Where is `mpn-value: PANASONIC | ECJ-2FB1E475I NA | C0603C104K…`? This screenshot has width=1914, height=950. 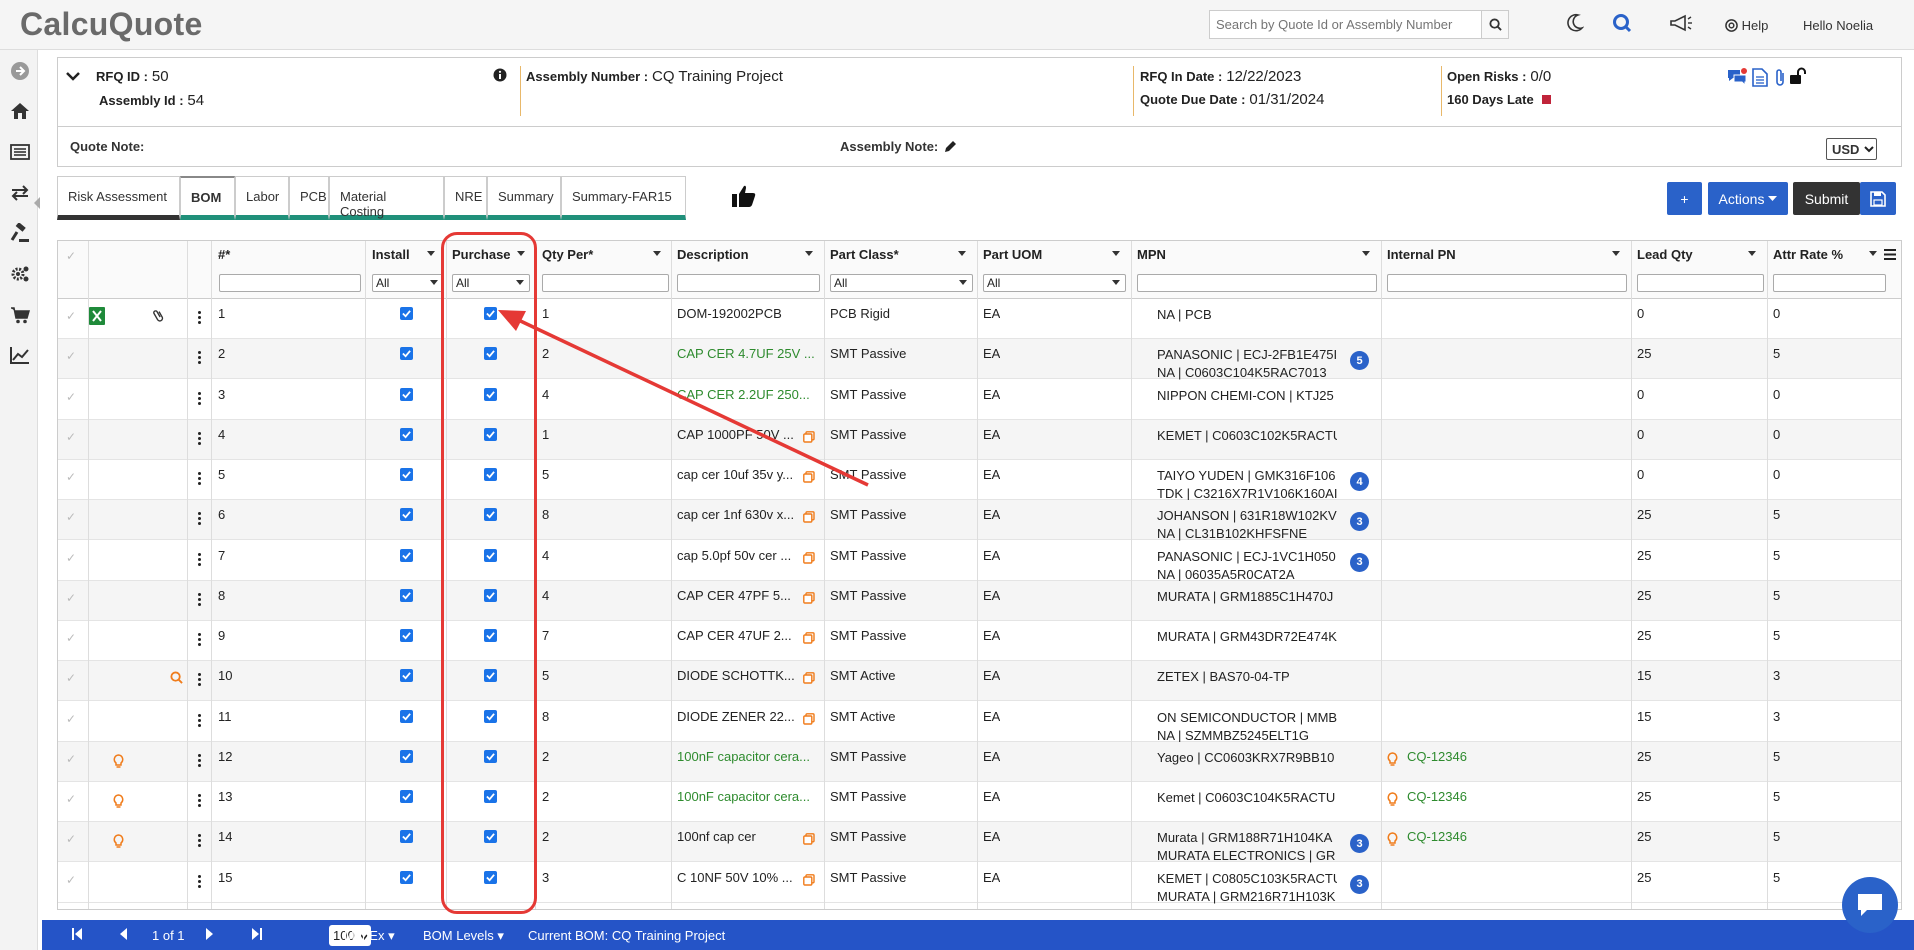 mpn-value: PANASONIC | ECJ-2FB1E475I NA | C0603C104K… is located at coordinates (1247, 364).